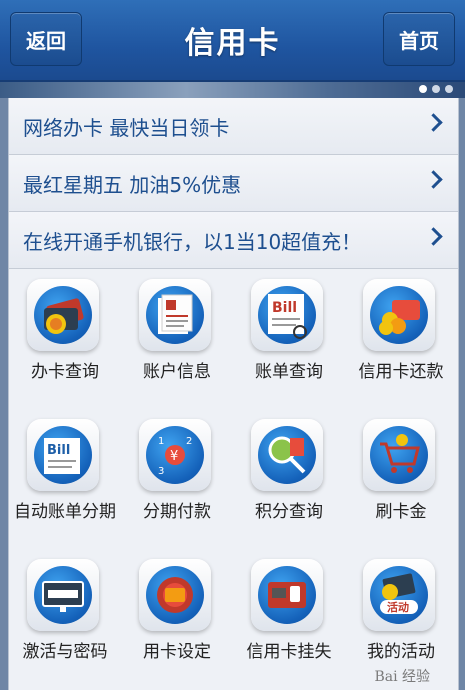  I want to click on menu-item-card-apply: 办卡查询, so click(65, 339).